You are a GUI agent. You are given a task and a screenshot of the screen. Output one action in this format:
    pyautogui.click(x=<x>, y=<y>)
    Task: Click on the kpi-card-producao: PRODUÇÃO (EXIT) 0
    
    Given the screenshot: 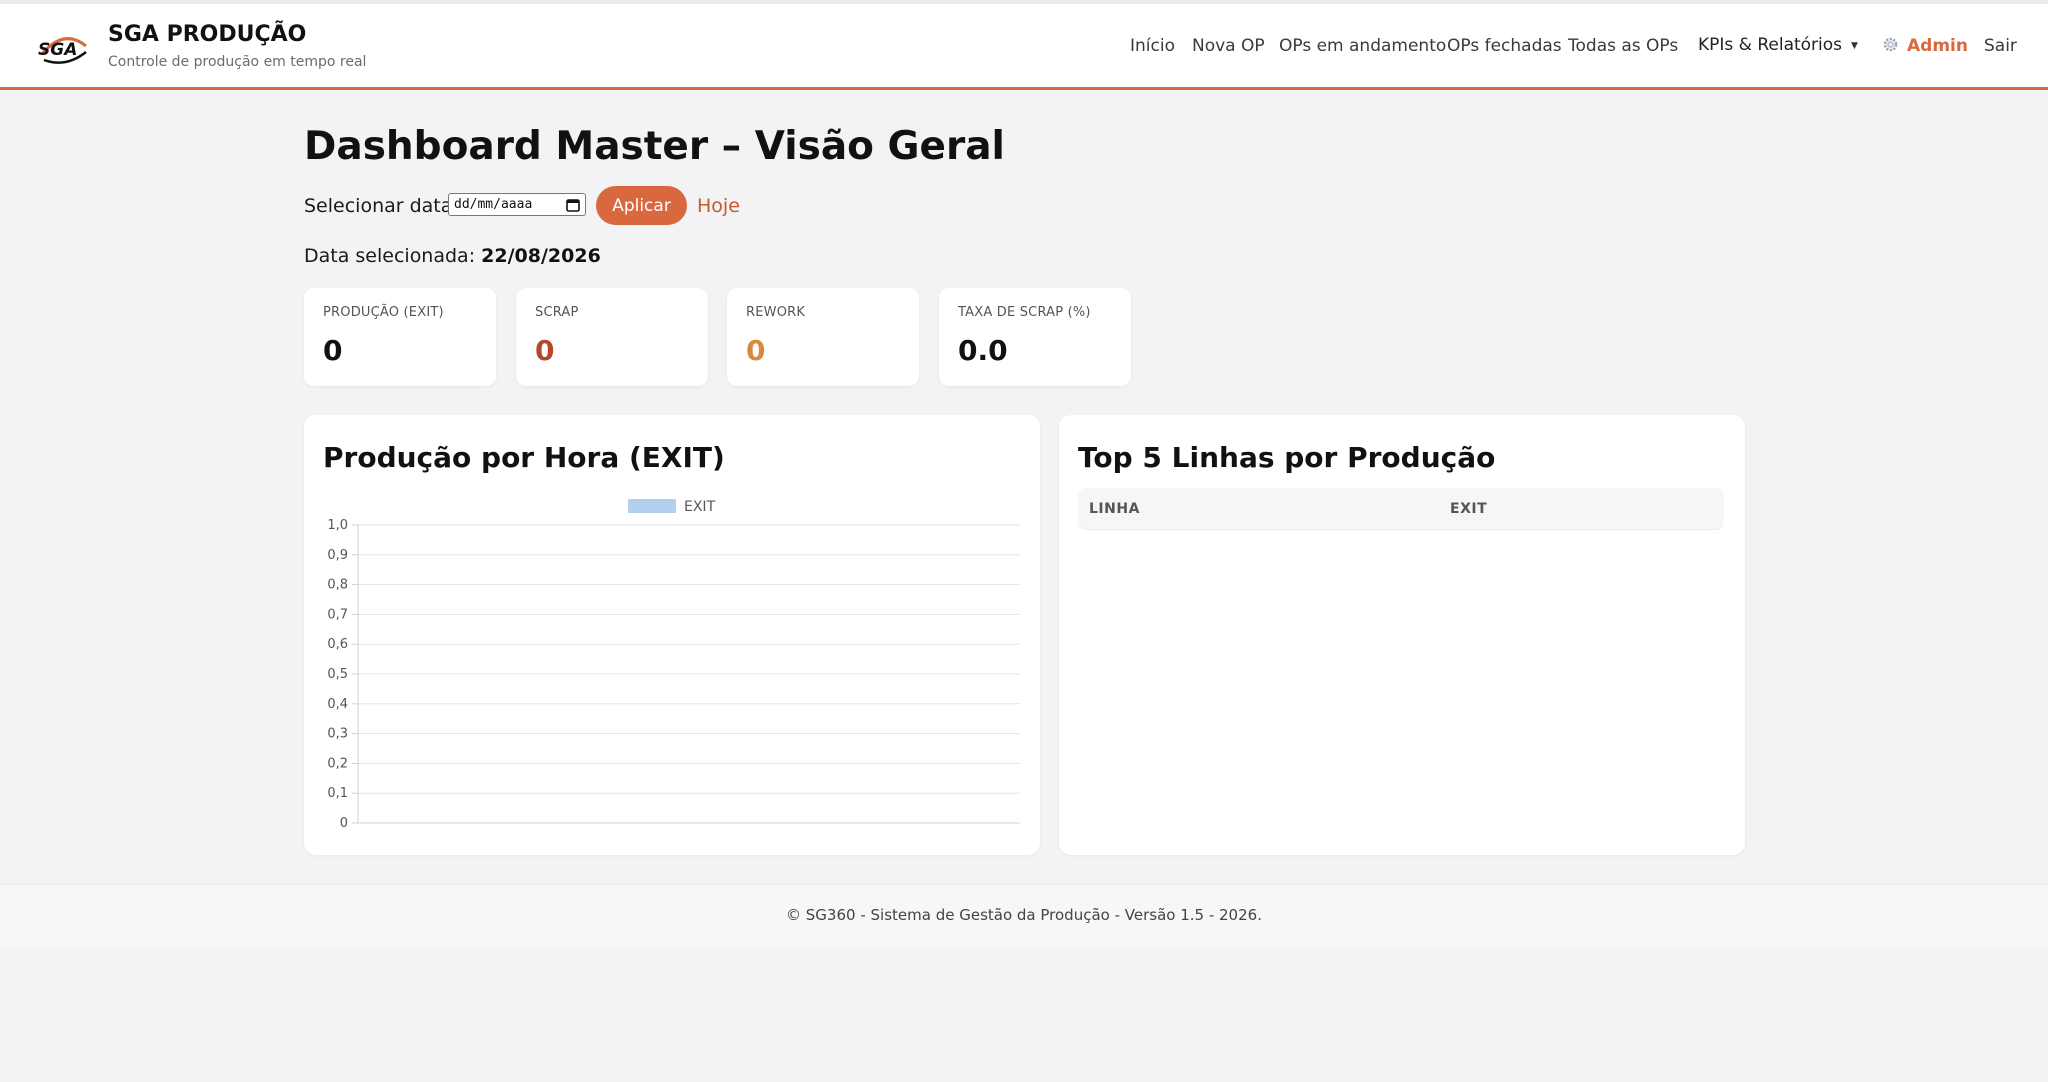 What is the action you would take?
    pyautogui.click(x=400, y=337)
    